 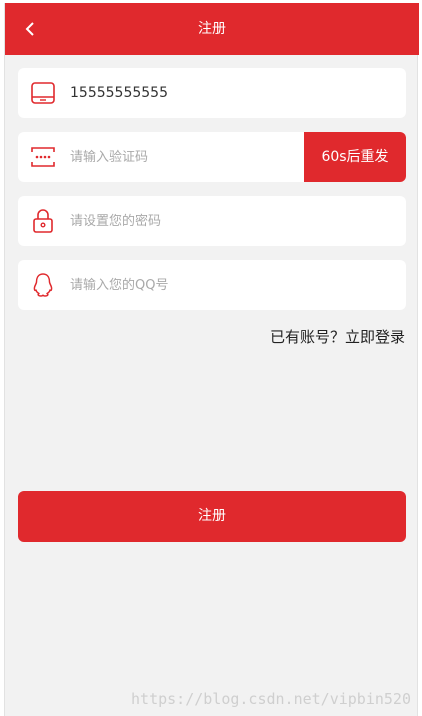 I want to click on qq-icon, so click(x=43, y=285).